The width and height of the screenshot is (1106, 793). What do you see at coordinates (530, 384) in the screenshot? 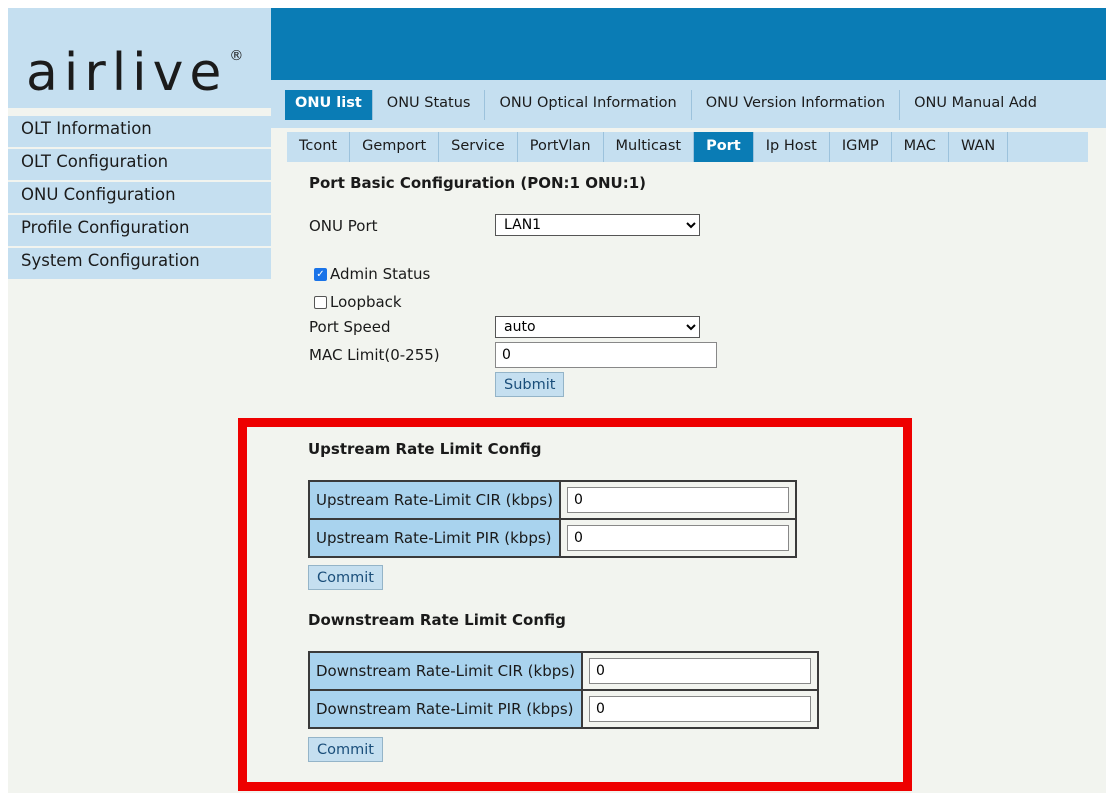
I see `submit-button: Submit` at bounding box center [530, 384].